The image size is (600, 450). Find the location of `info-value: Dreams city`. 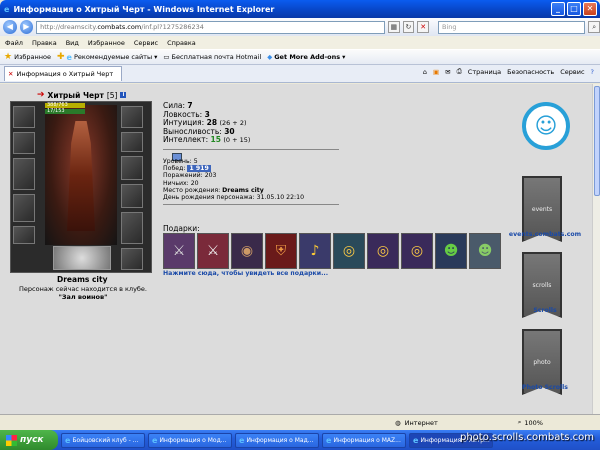

info-value: Dreams city is located at coordinates (243, 190).